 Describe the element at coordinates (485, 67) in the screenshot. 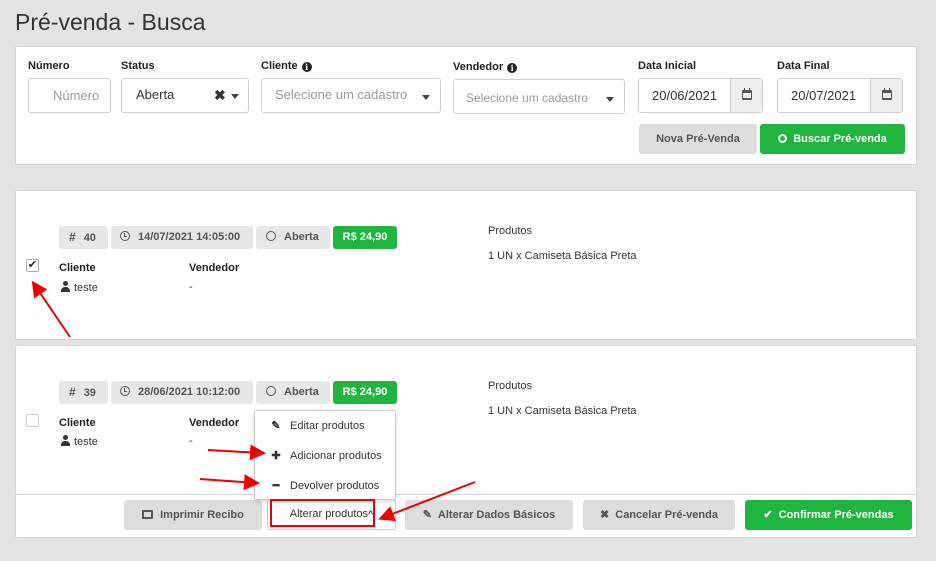

I see `vendedor-label: Vendedor i` at that location.